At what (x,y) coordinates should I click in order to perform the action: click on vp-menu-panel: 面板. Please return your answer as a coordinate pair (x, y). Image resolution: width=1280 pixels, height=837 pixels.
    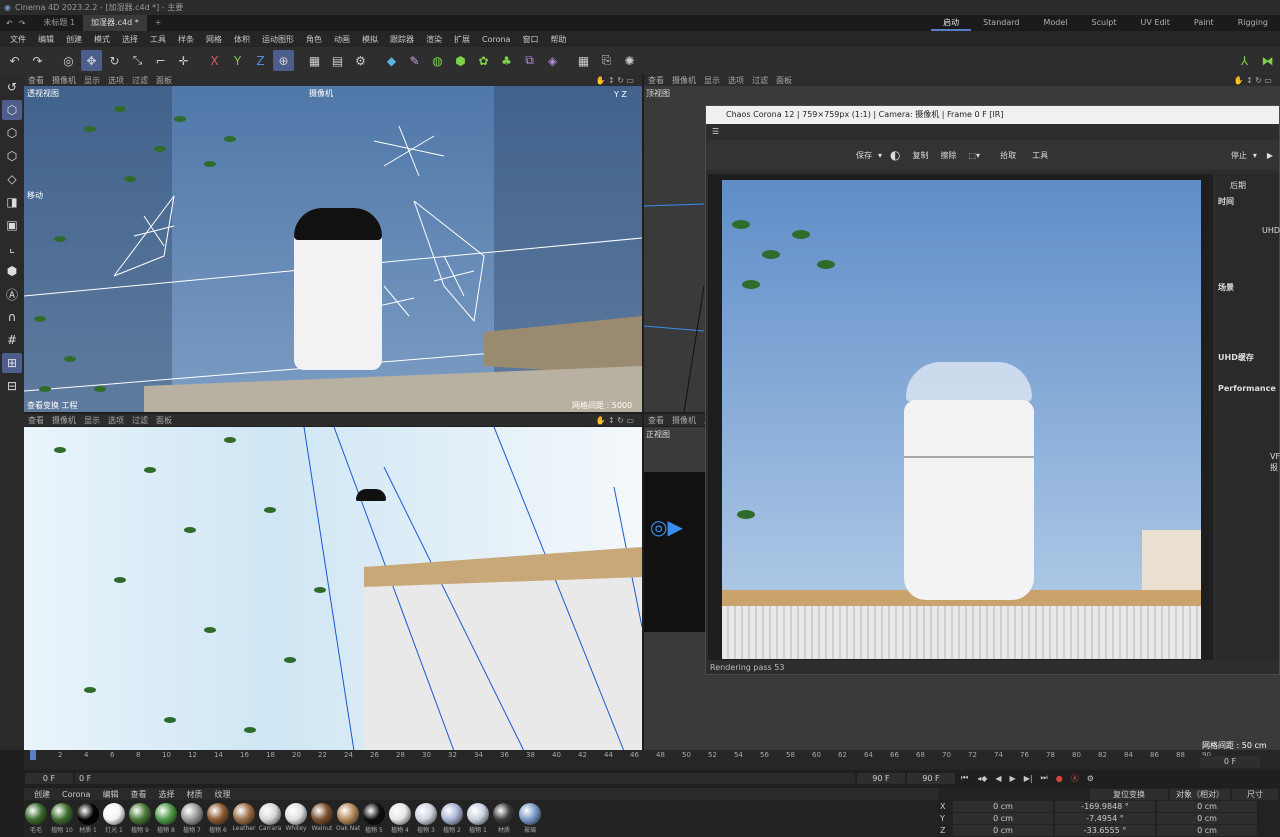
    Looking at the image, I should click on (164, 80).